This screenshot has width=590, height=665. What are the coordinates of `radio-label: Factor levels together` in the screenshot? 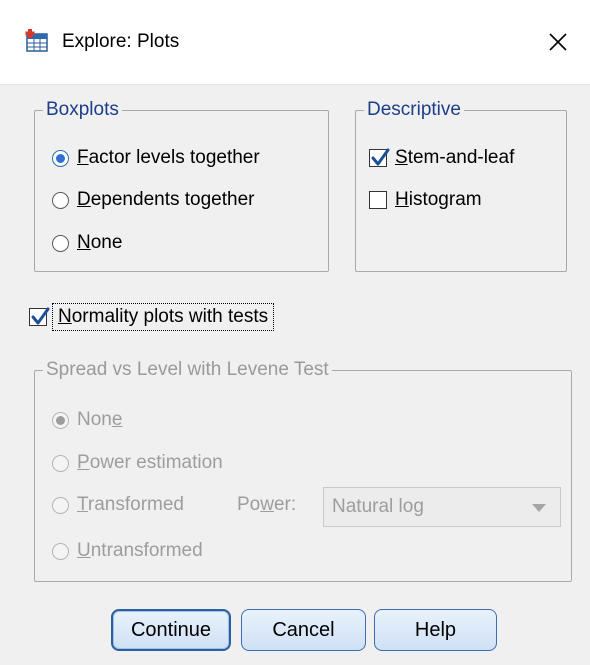 It's located at (168, 157).